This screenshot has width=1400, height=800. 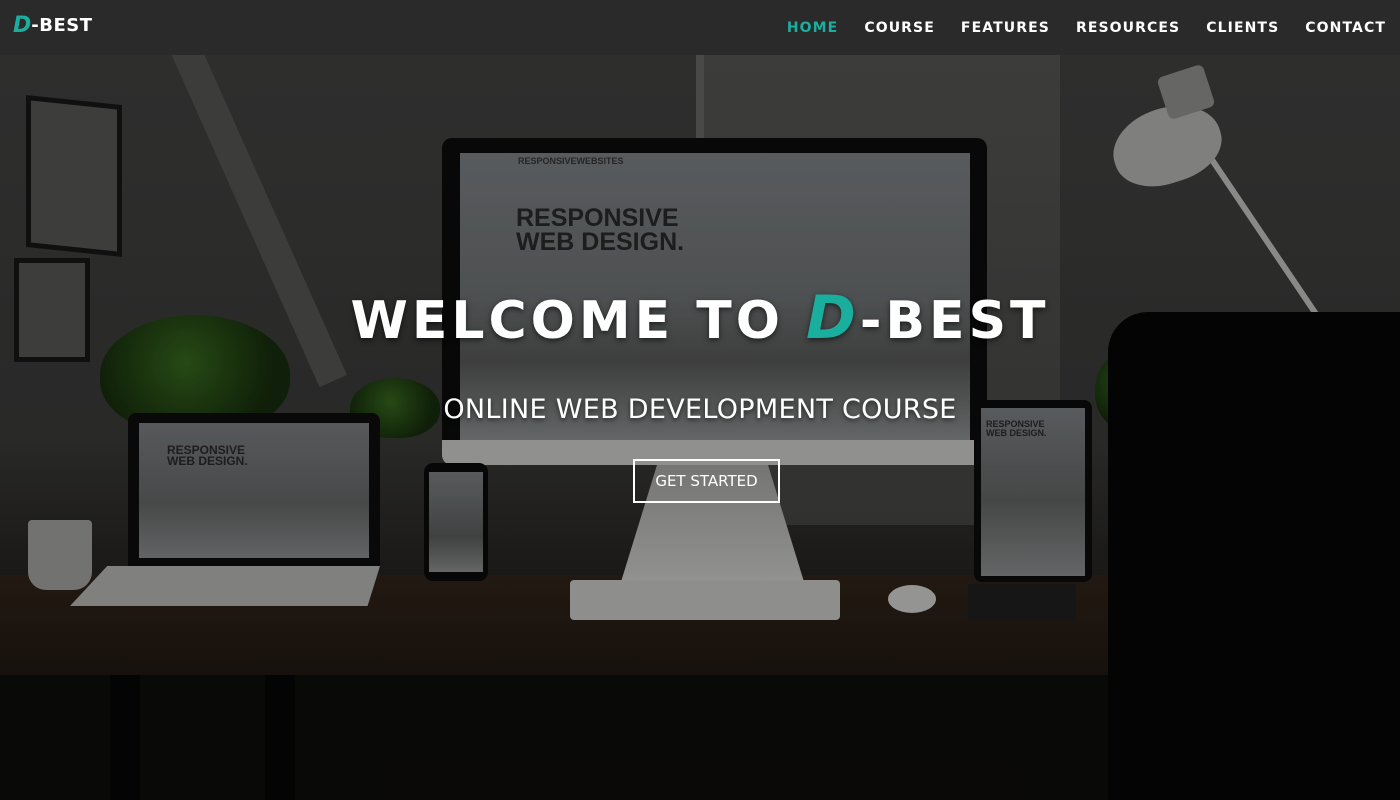 I want to click on hero-title-prefix: WELCOME TO, so click(x=578, y=321).